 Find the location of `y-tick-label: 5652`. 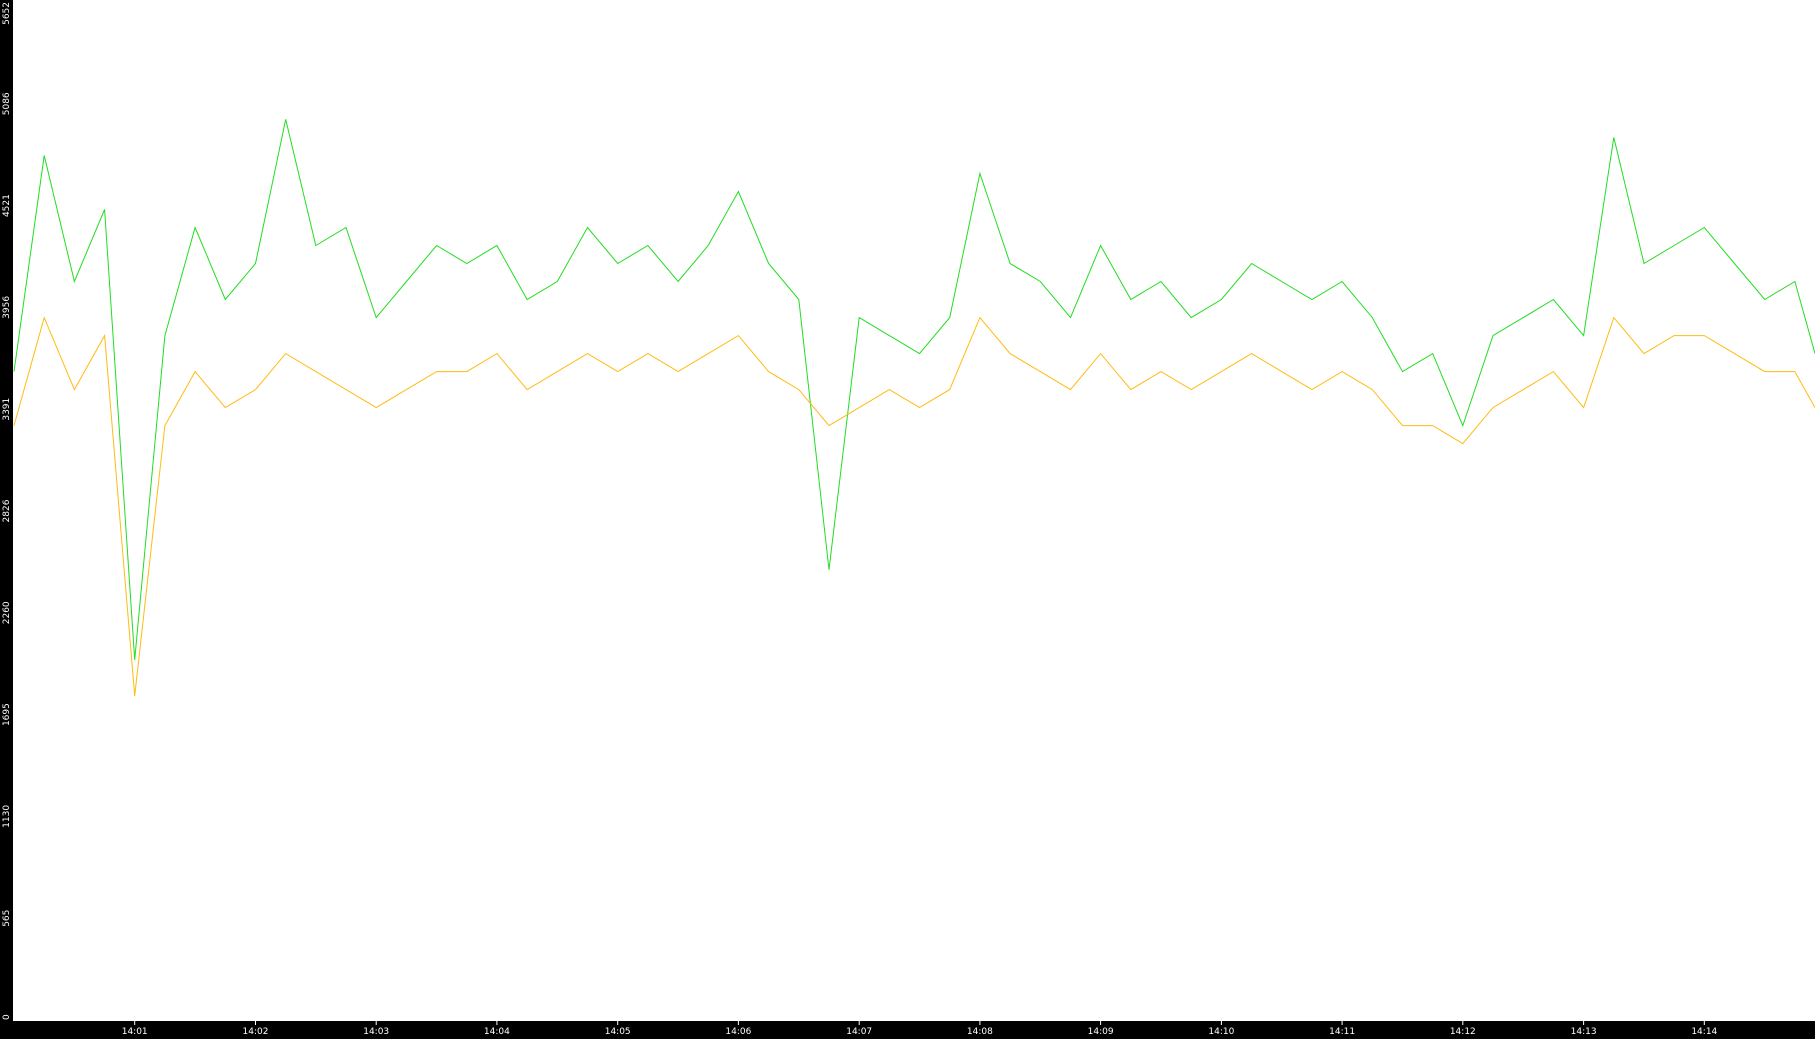

y-tick-label: 5652 is located at coordinates (7, 13).